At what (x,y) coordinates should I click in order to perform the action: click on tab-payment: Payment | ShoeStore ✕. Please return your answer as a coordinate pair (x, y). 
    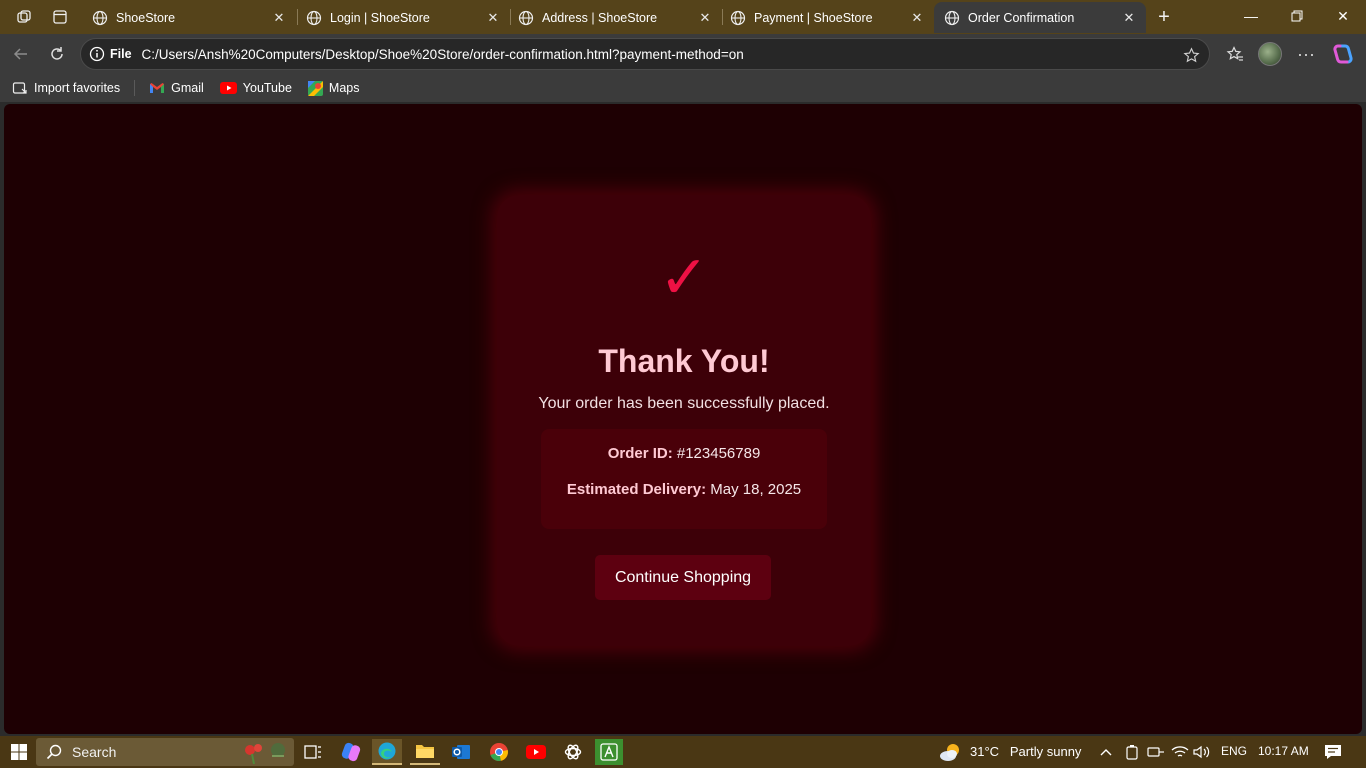
    Looking at the image, I should click on (827, 17).